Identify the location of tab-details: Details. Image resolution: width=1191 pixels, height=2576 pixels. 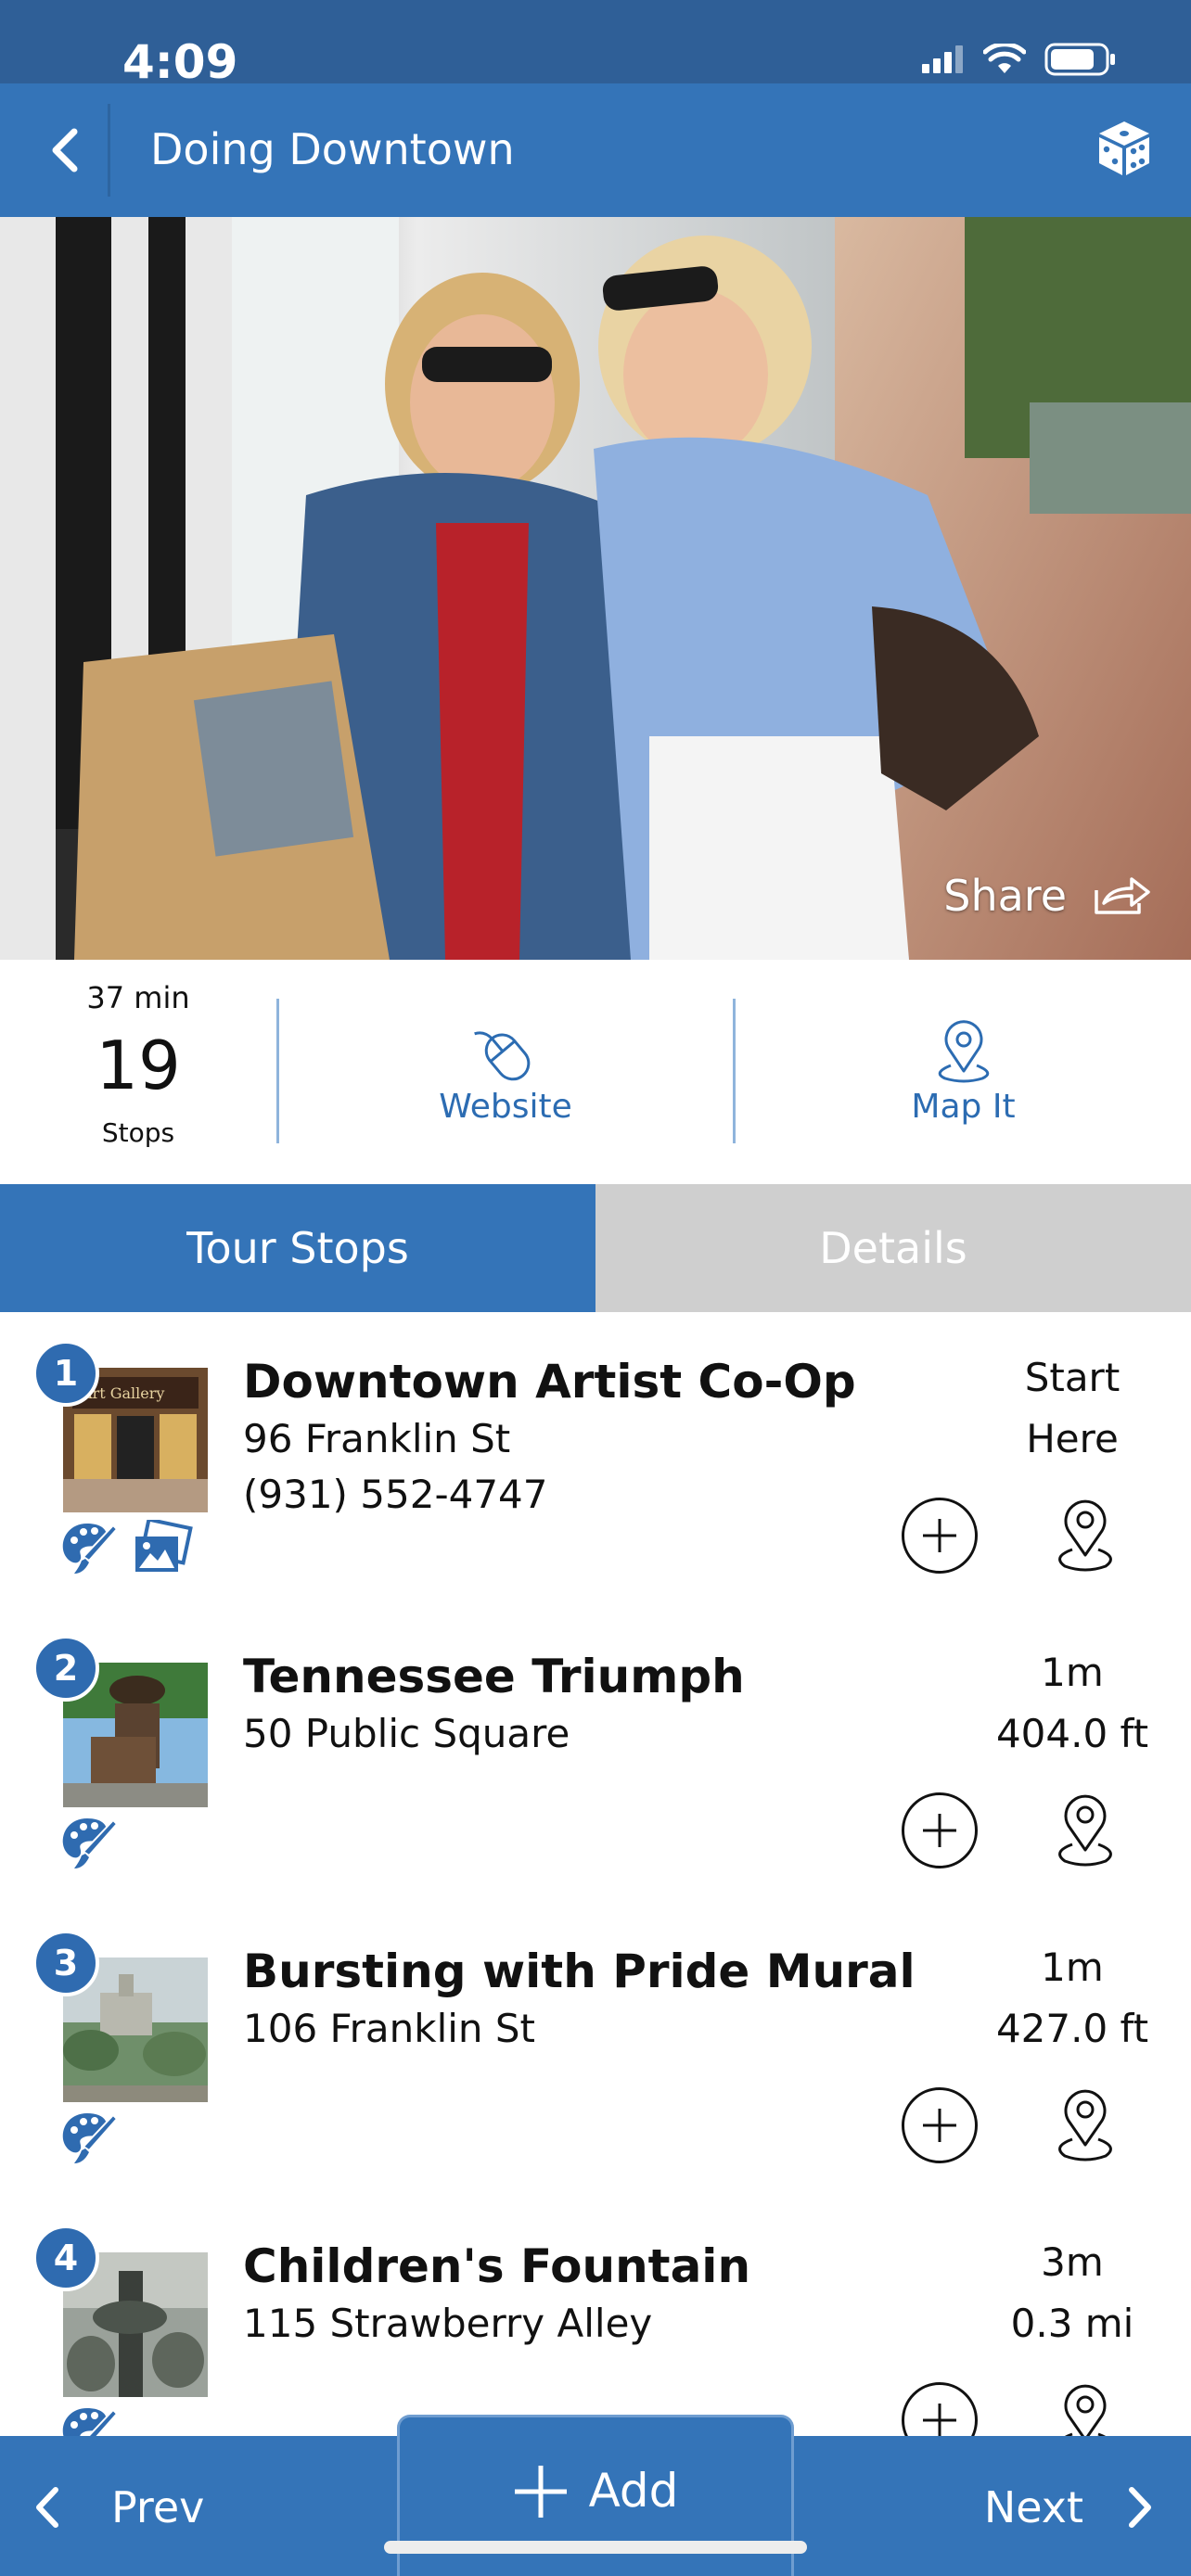
(894, 1248).